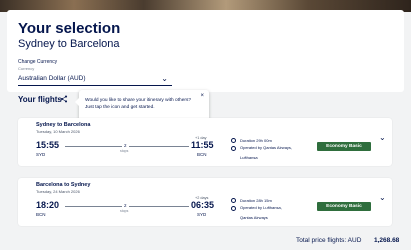 The width and height of the screenshot is (411, 250). I want to click on departure-time: 15:55, so click(48, 145).